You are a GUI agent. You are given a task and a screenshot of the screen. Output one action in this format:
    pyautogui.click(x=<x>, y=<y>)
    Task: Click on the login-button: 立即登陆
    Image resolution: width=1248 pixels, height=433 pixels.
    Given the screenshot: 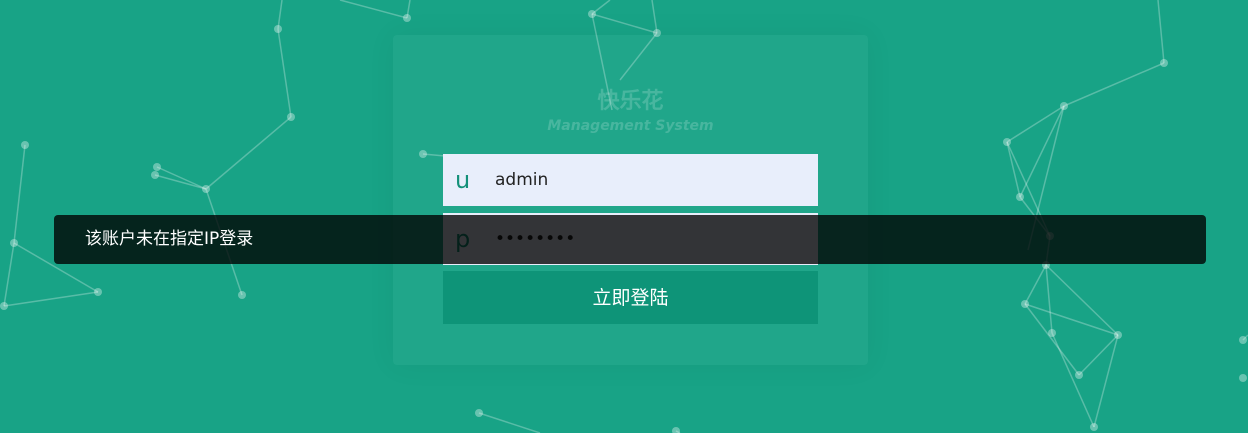 What is the action you would take?
    pyautogui.click(x=630, y=297)
    